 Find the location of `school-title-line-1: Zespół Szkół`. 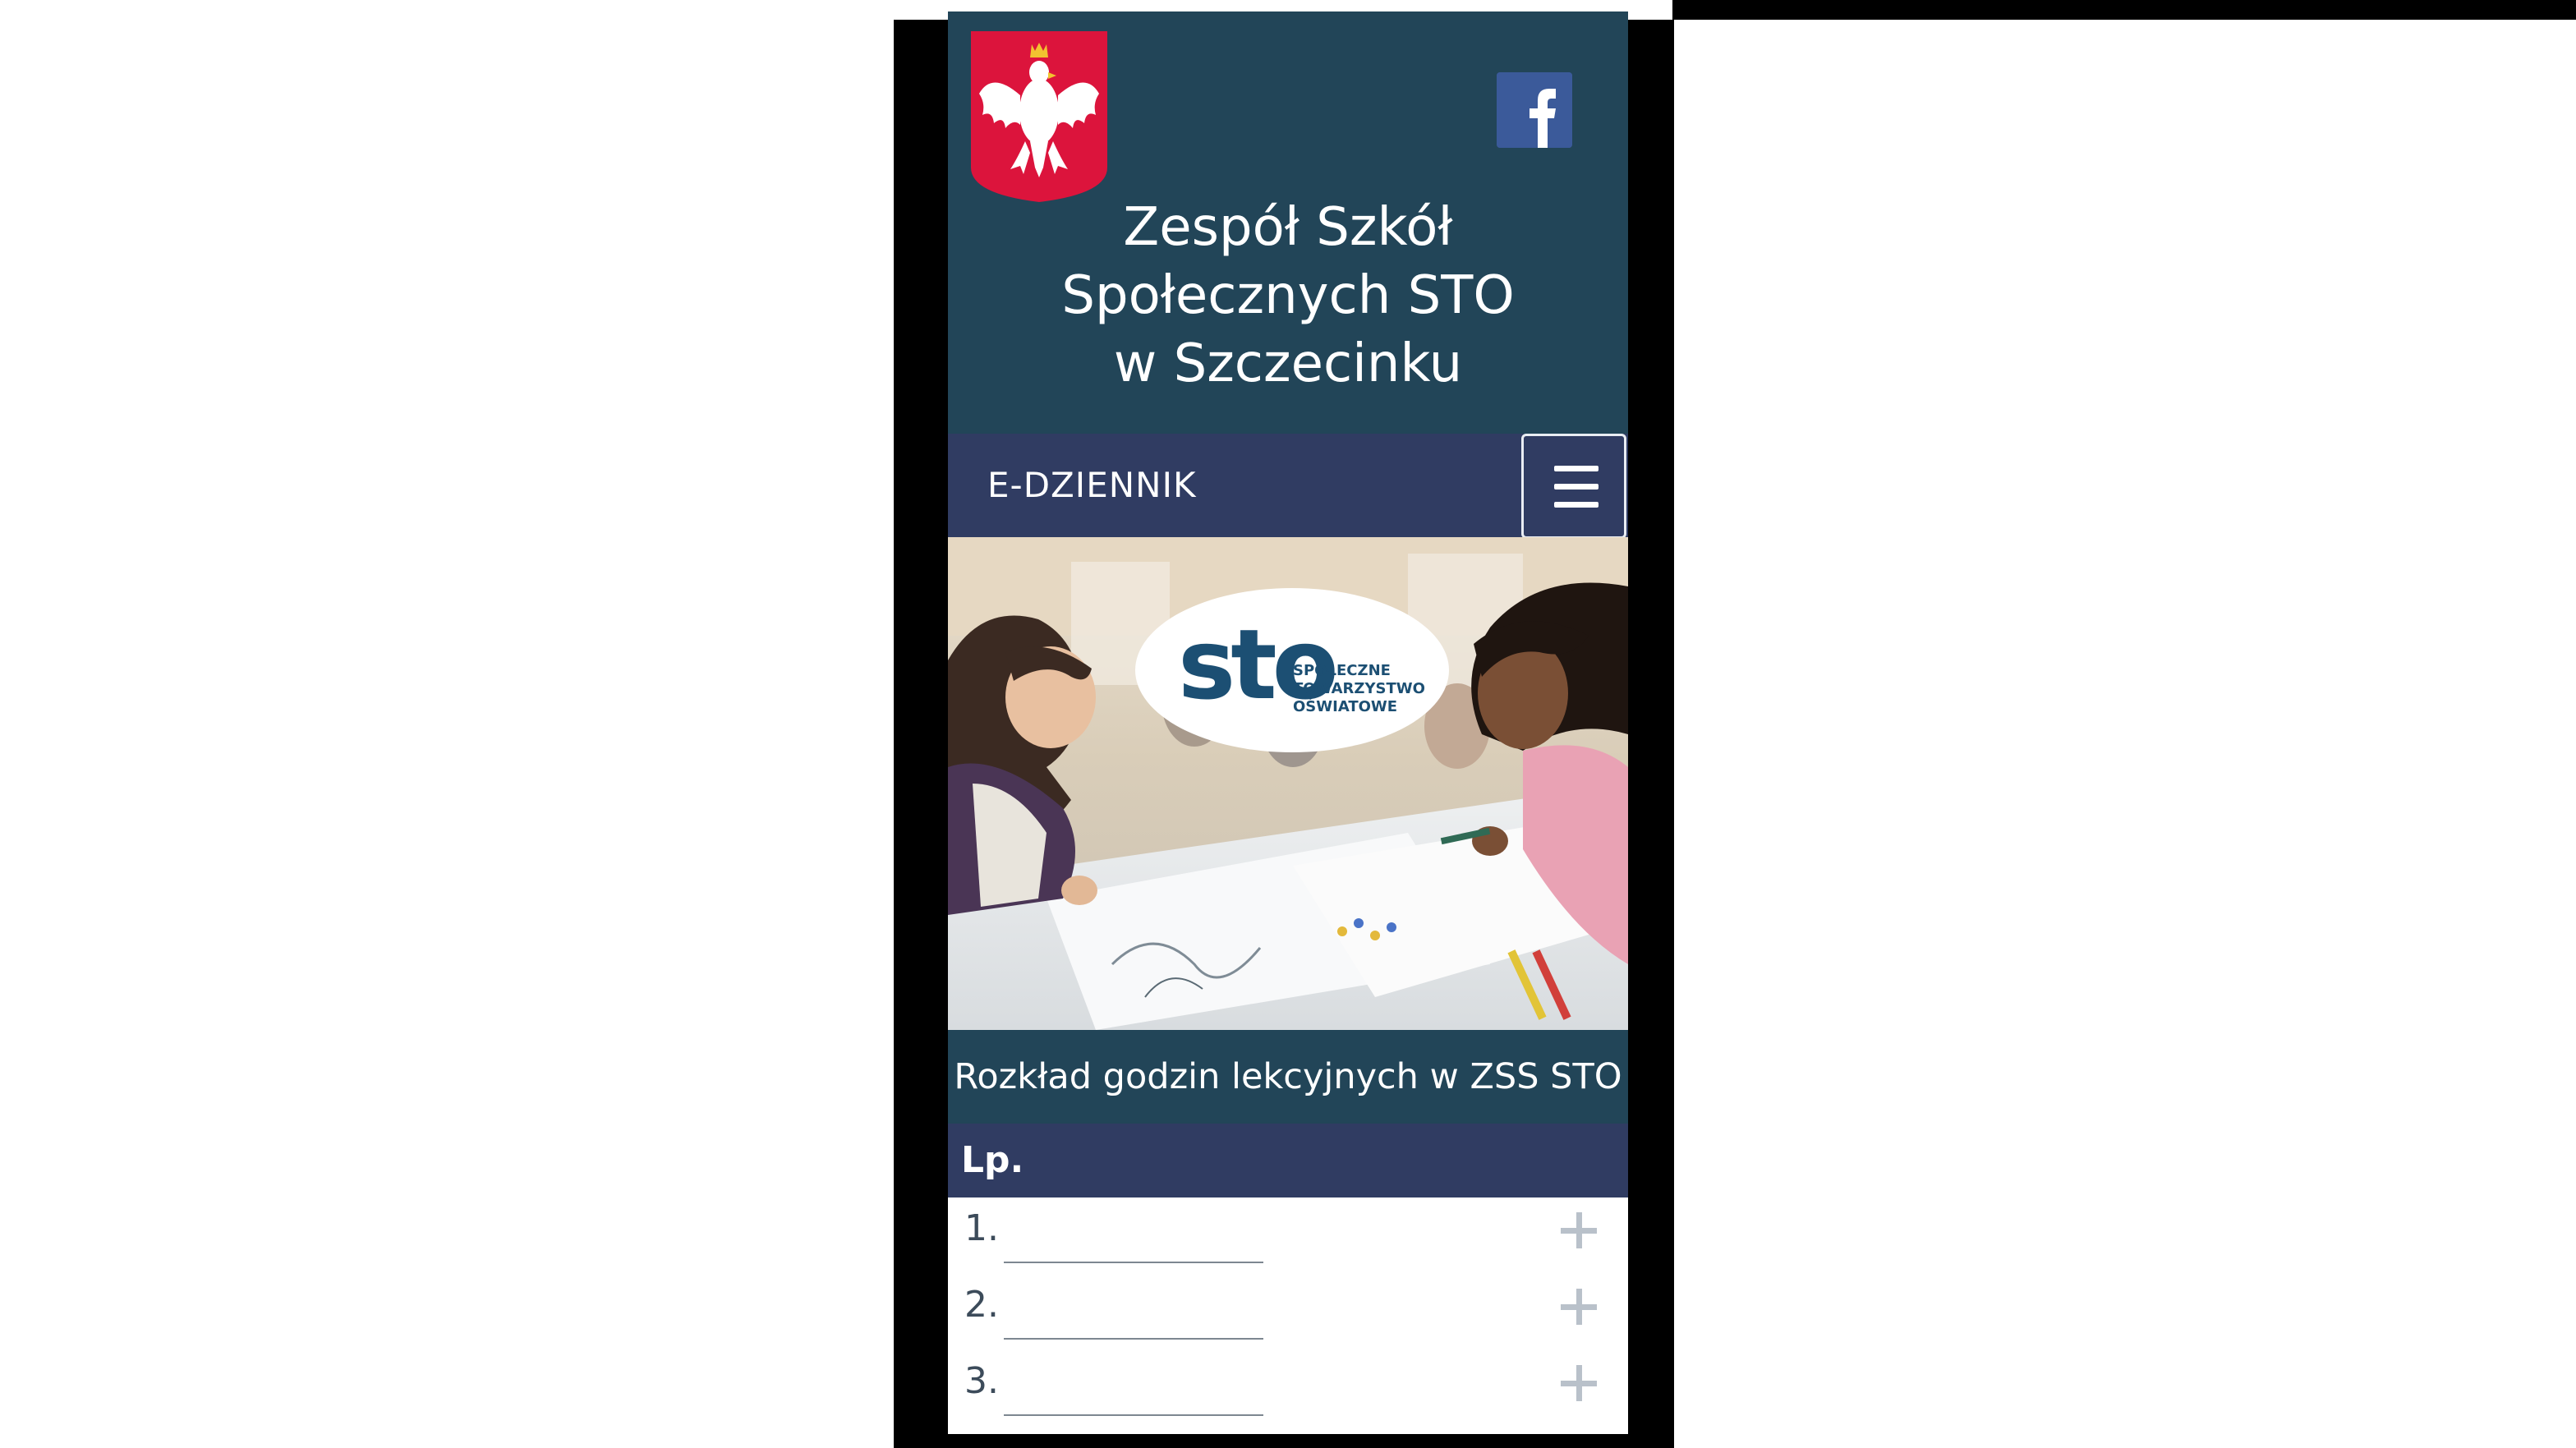

school-title-line-1: Zespół Szkół is located at coordinates (1288, 227).